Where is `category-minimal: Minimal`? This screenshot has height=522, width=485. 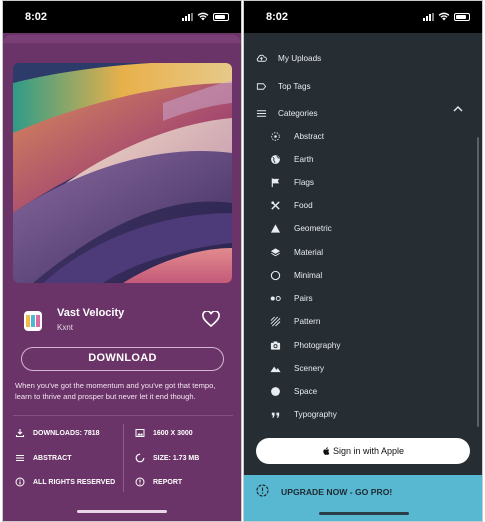
category-minimal: Minimal is located at coordinates (296, 275).